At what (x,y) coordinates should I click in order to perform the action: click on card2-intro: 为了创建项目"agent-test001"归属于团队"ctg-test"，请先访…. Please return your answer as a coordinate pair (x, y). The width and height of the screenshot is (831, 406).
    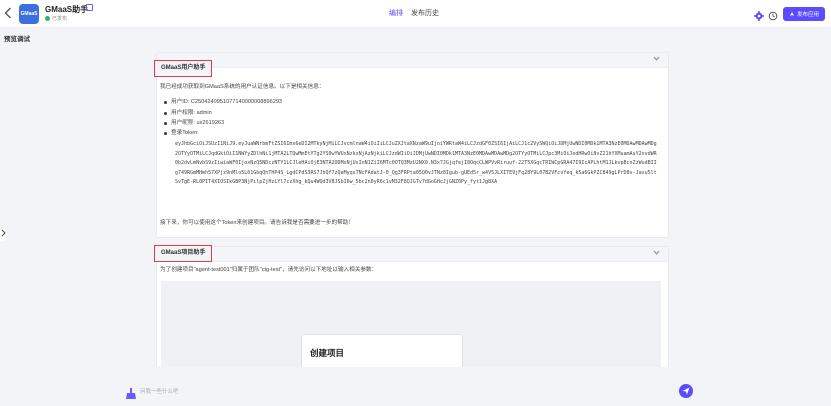
    Looking at the image, I should click on (269, 270).